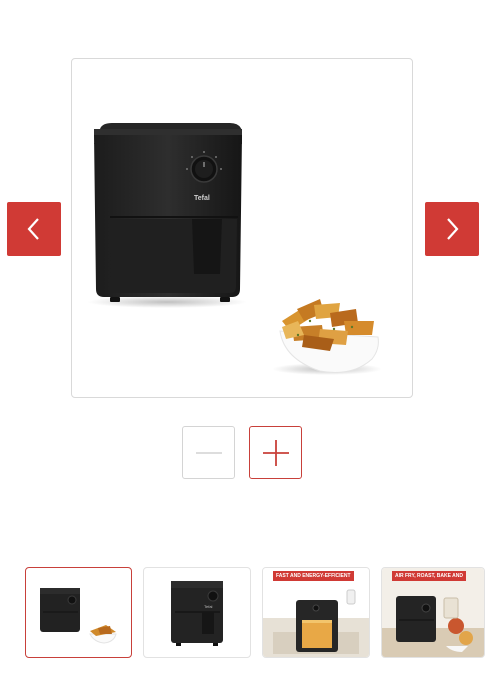 The image size is (485, 699). I want to click on brand-logo-text: Tefal, so click(202, 198).